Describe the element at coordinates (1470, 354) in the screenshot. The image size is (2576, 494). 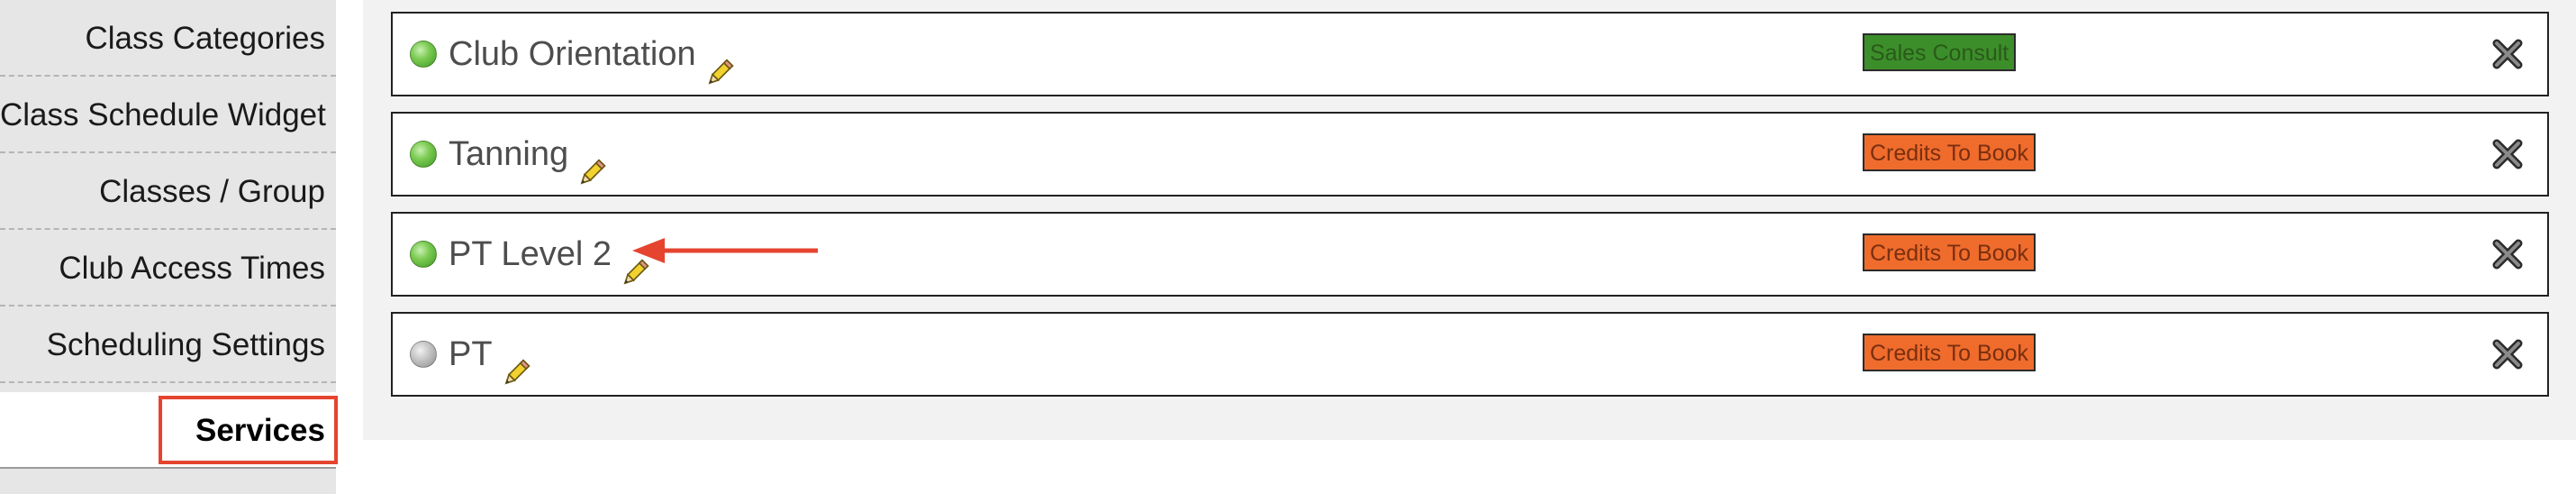
I see `service-row: PT Credits To Book` at that location.